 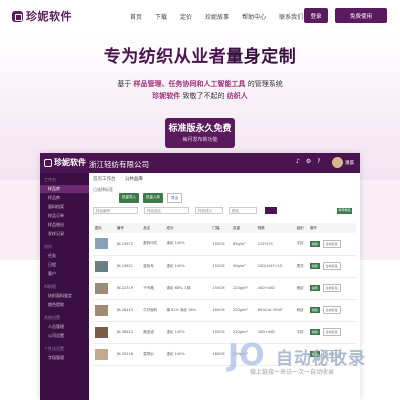 I want to click on sidebar-item-samples: 样品库, so click(x=64, y=189).